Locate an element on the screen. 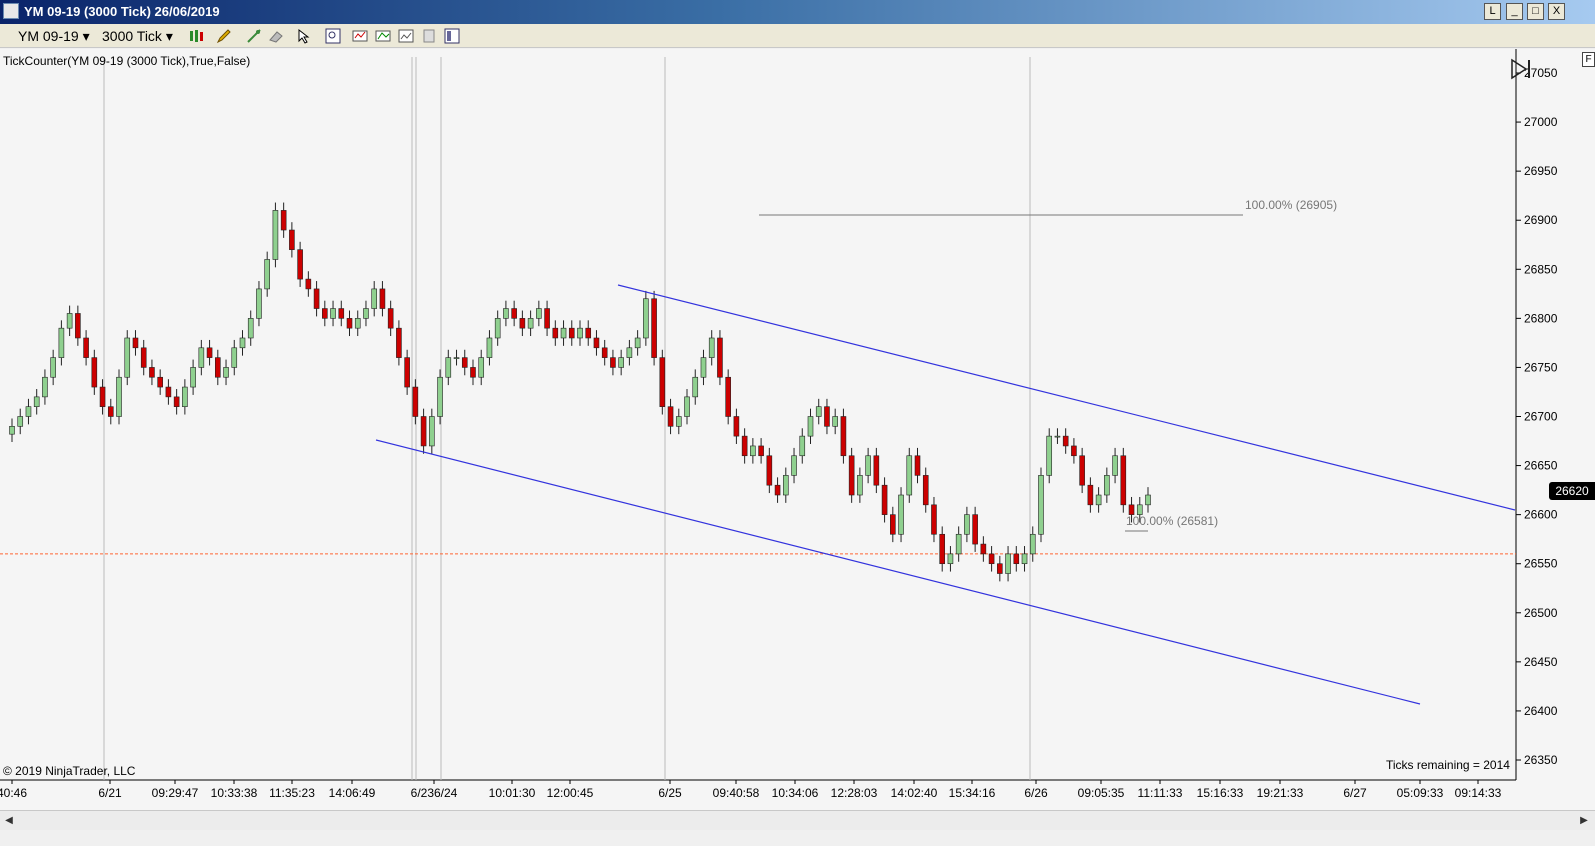  title-bar: YM 09-19 (3000 Tick) 26/06/2019 L _ □ X is located at coordinates (797, 12).